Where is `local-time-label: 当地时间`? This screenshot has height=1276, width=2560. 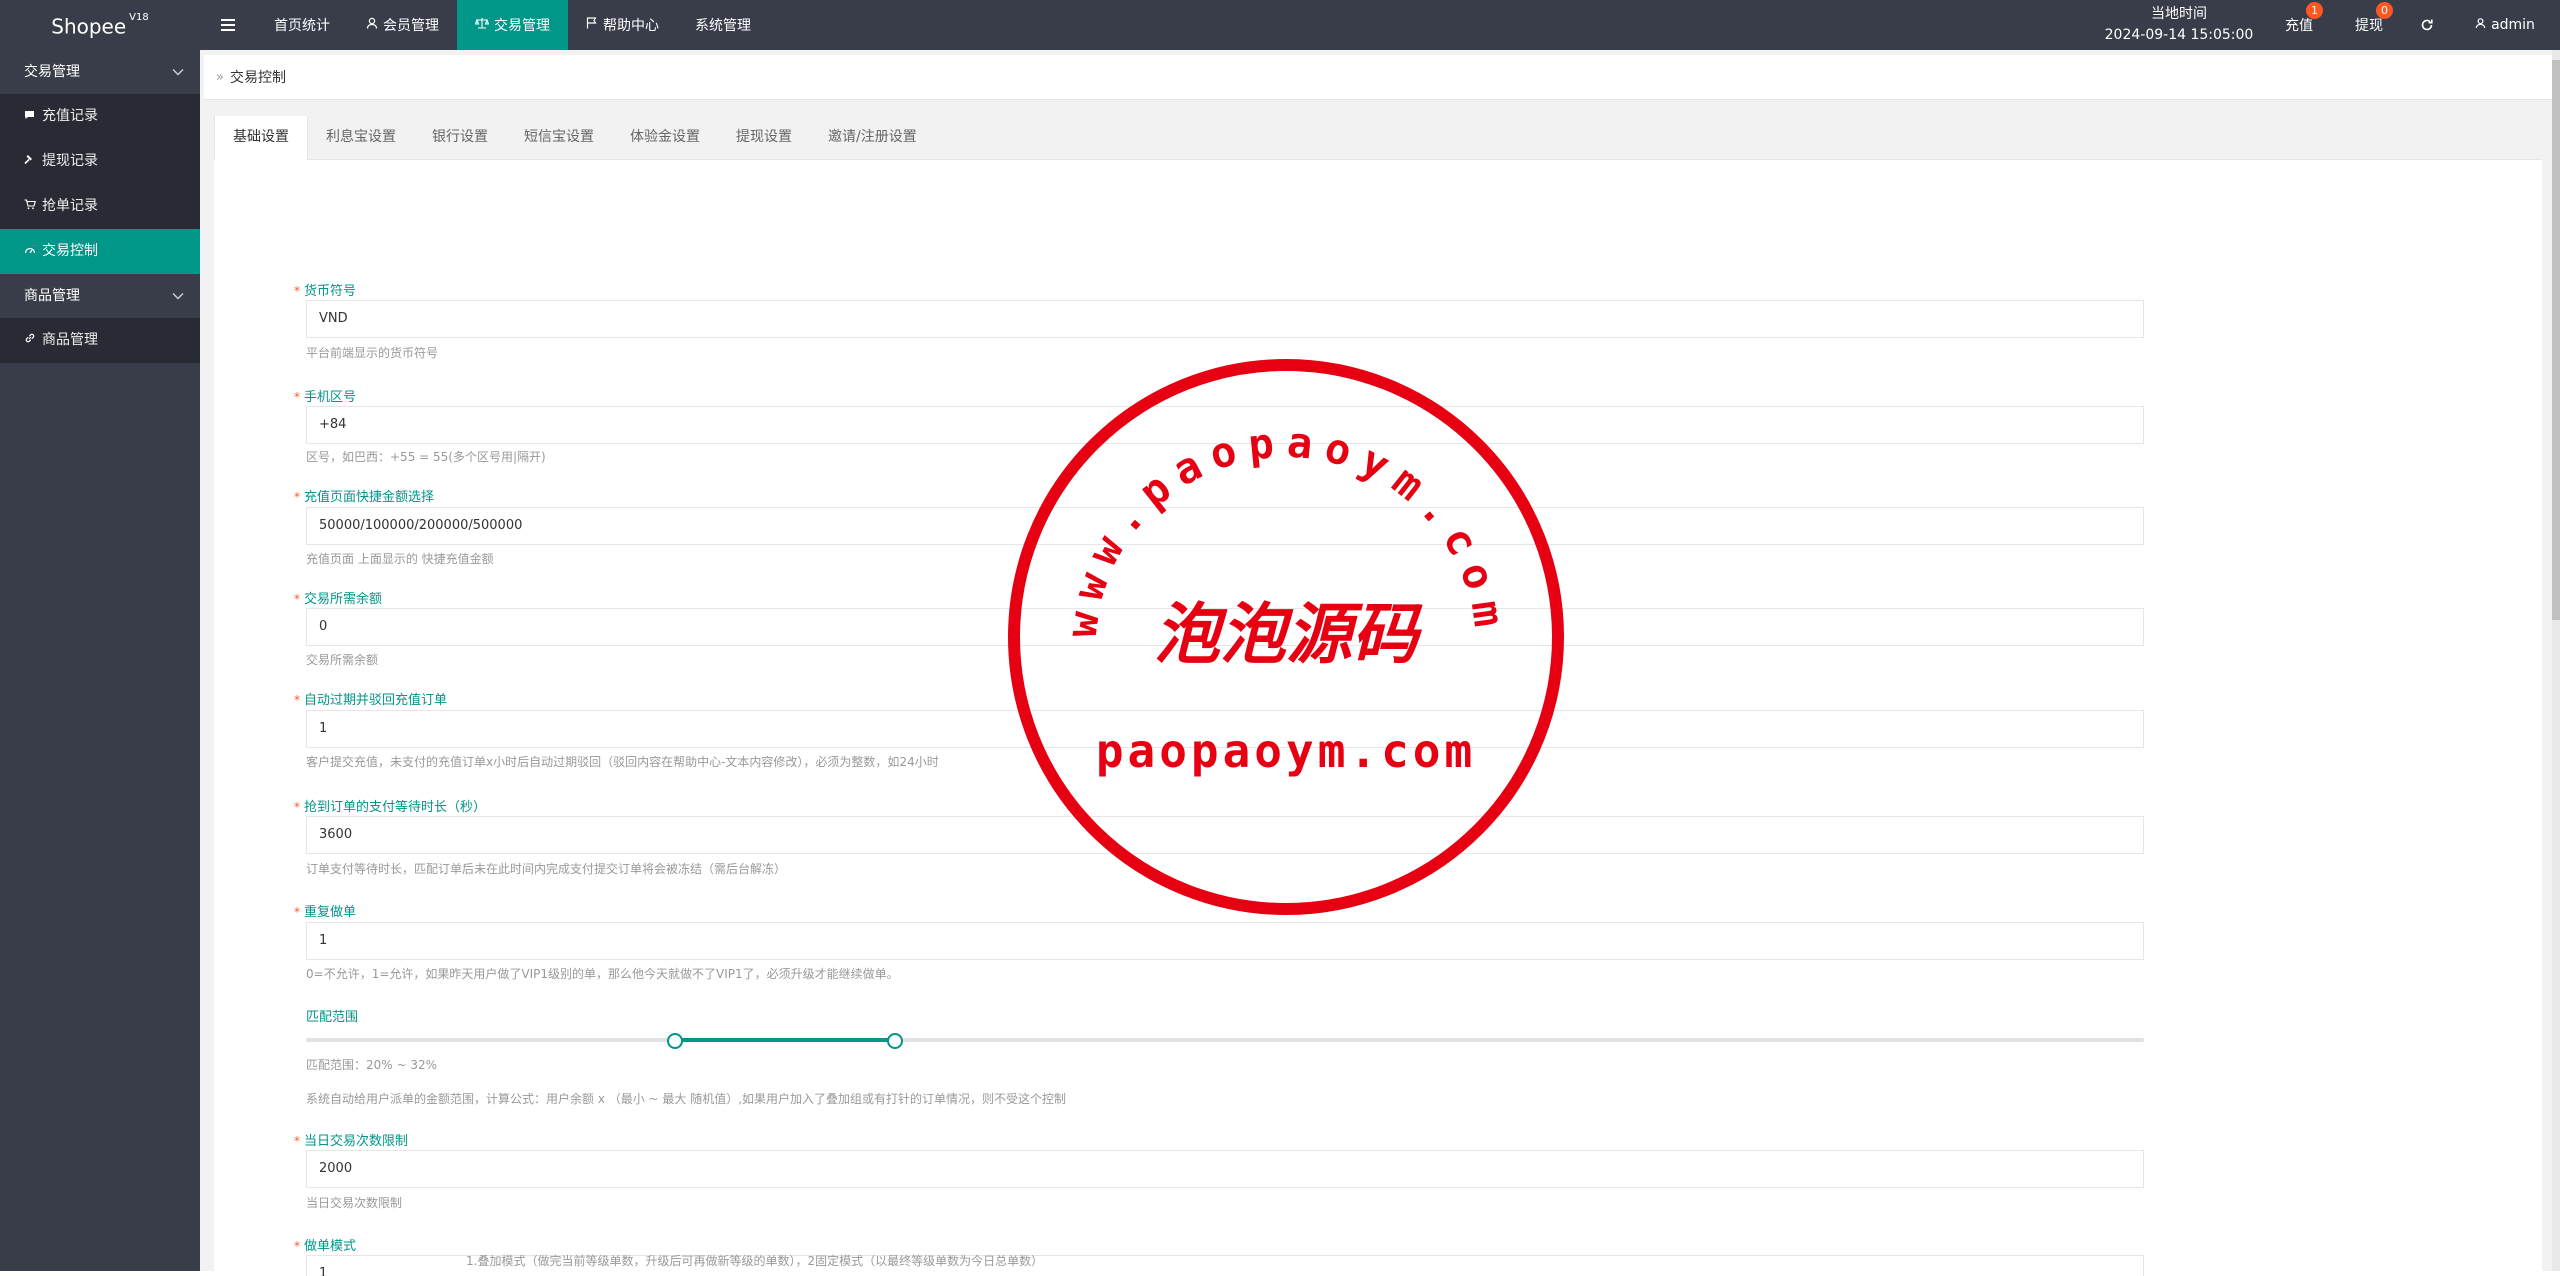
local-time-label: 当地时间 is located at coordinates (2179, 14).